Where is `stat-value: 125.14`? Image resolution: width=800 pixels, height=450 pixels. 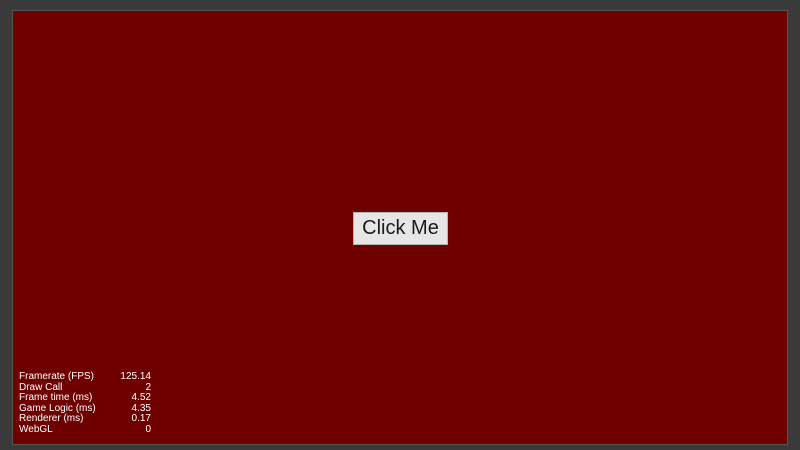
stat-value: 125.14 is located at coordinates (135, 376).